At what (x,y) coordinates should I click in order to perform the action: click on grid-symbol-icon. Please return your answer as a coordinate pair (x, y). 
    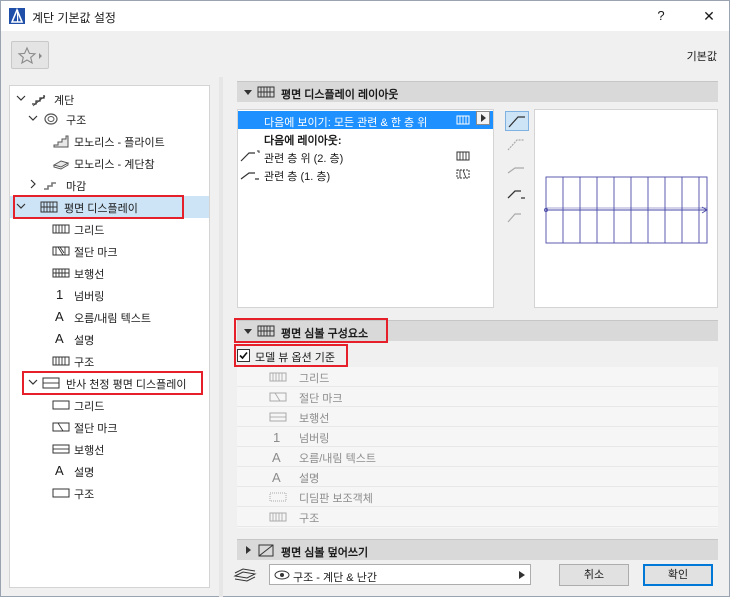
    Looking at the image, I should click on (463, 156).